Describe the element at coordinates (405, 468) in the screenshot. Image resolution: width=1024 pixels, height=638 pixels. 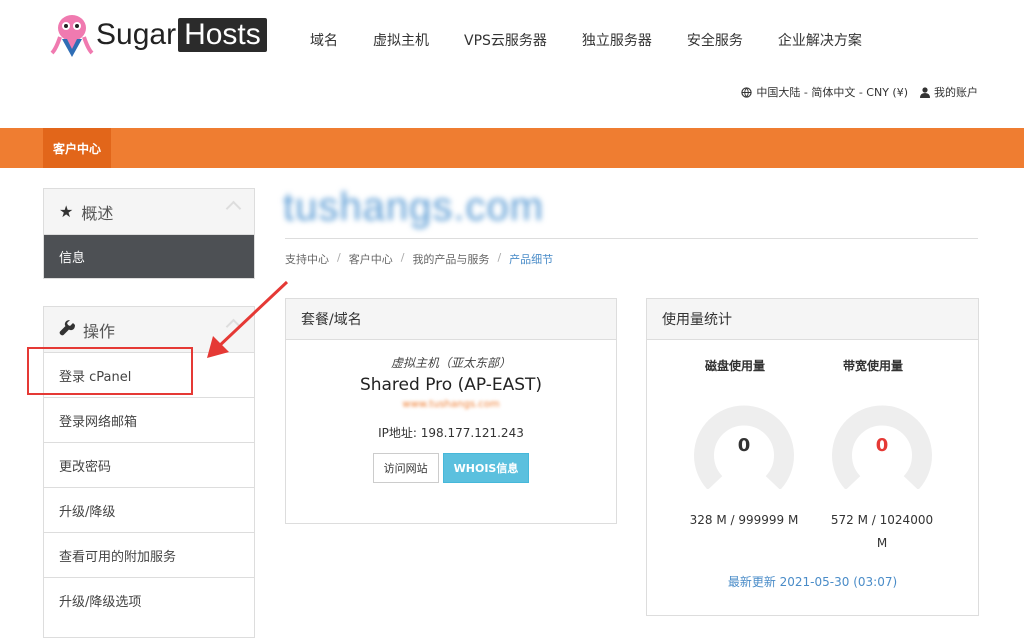
I see `visit-website-button: 访问网站` at that location.